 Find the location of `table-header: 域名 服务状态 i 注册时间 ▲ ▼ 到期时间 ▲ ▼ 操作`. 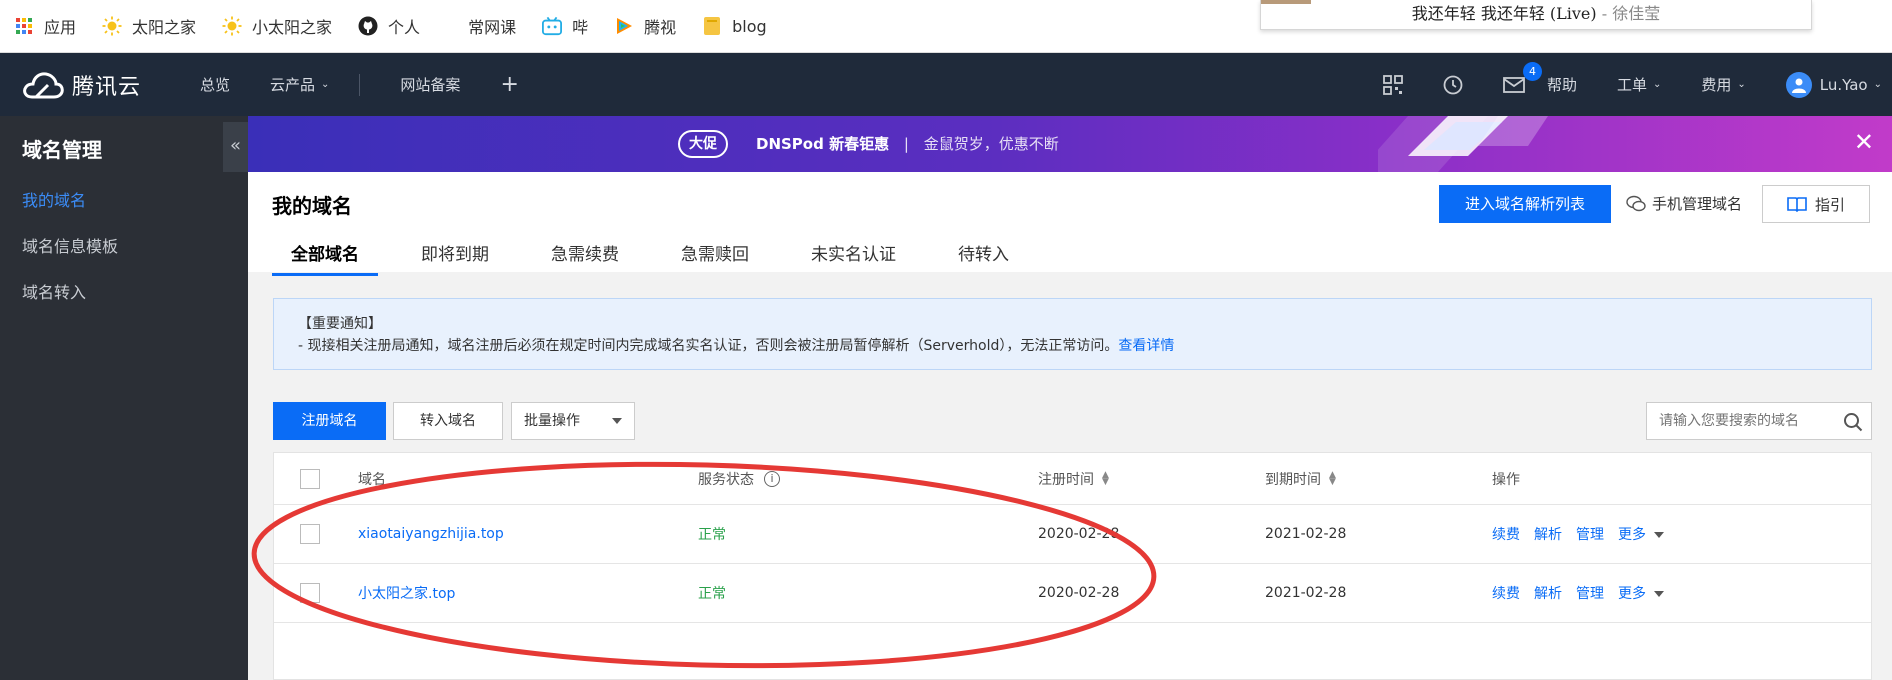

table-header: 域名 服务状态 i 注册时间 ▲ ▼ 到期时间 ▲ ▼ 操作 is located at coordinates (1072, 479).